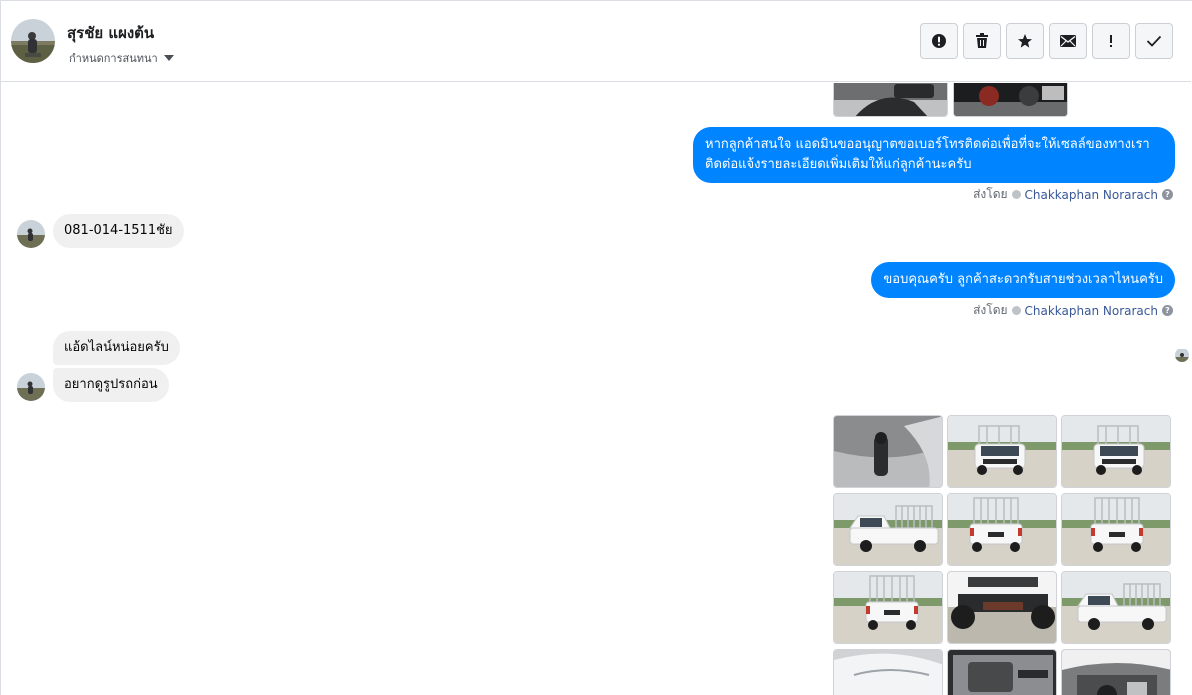  Describe the element at coordinates (1046, 41) in the screenshot. I see `conversation-toolbar` at that location.